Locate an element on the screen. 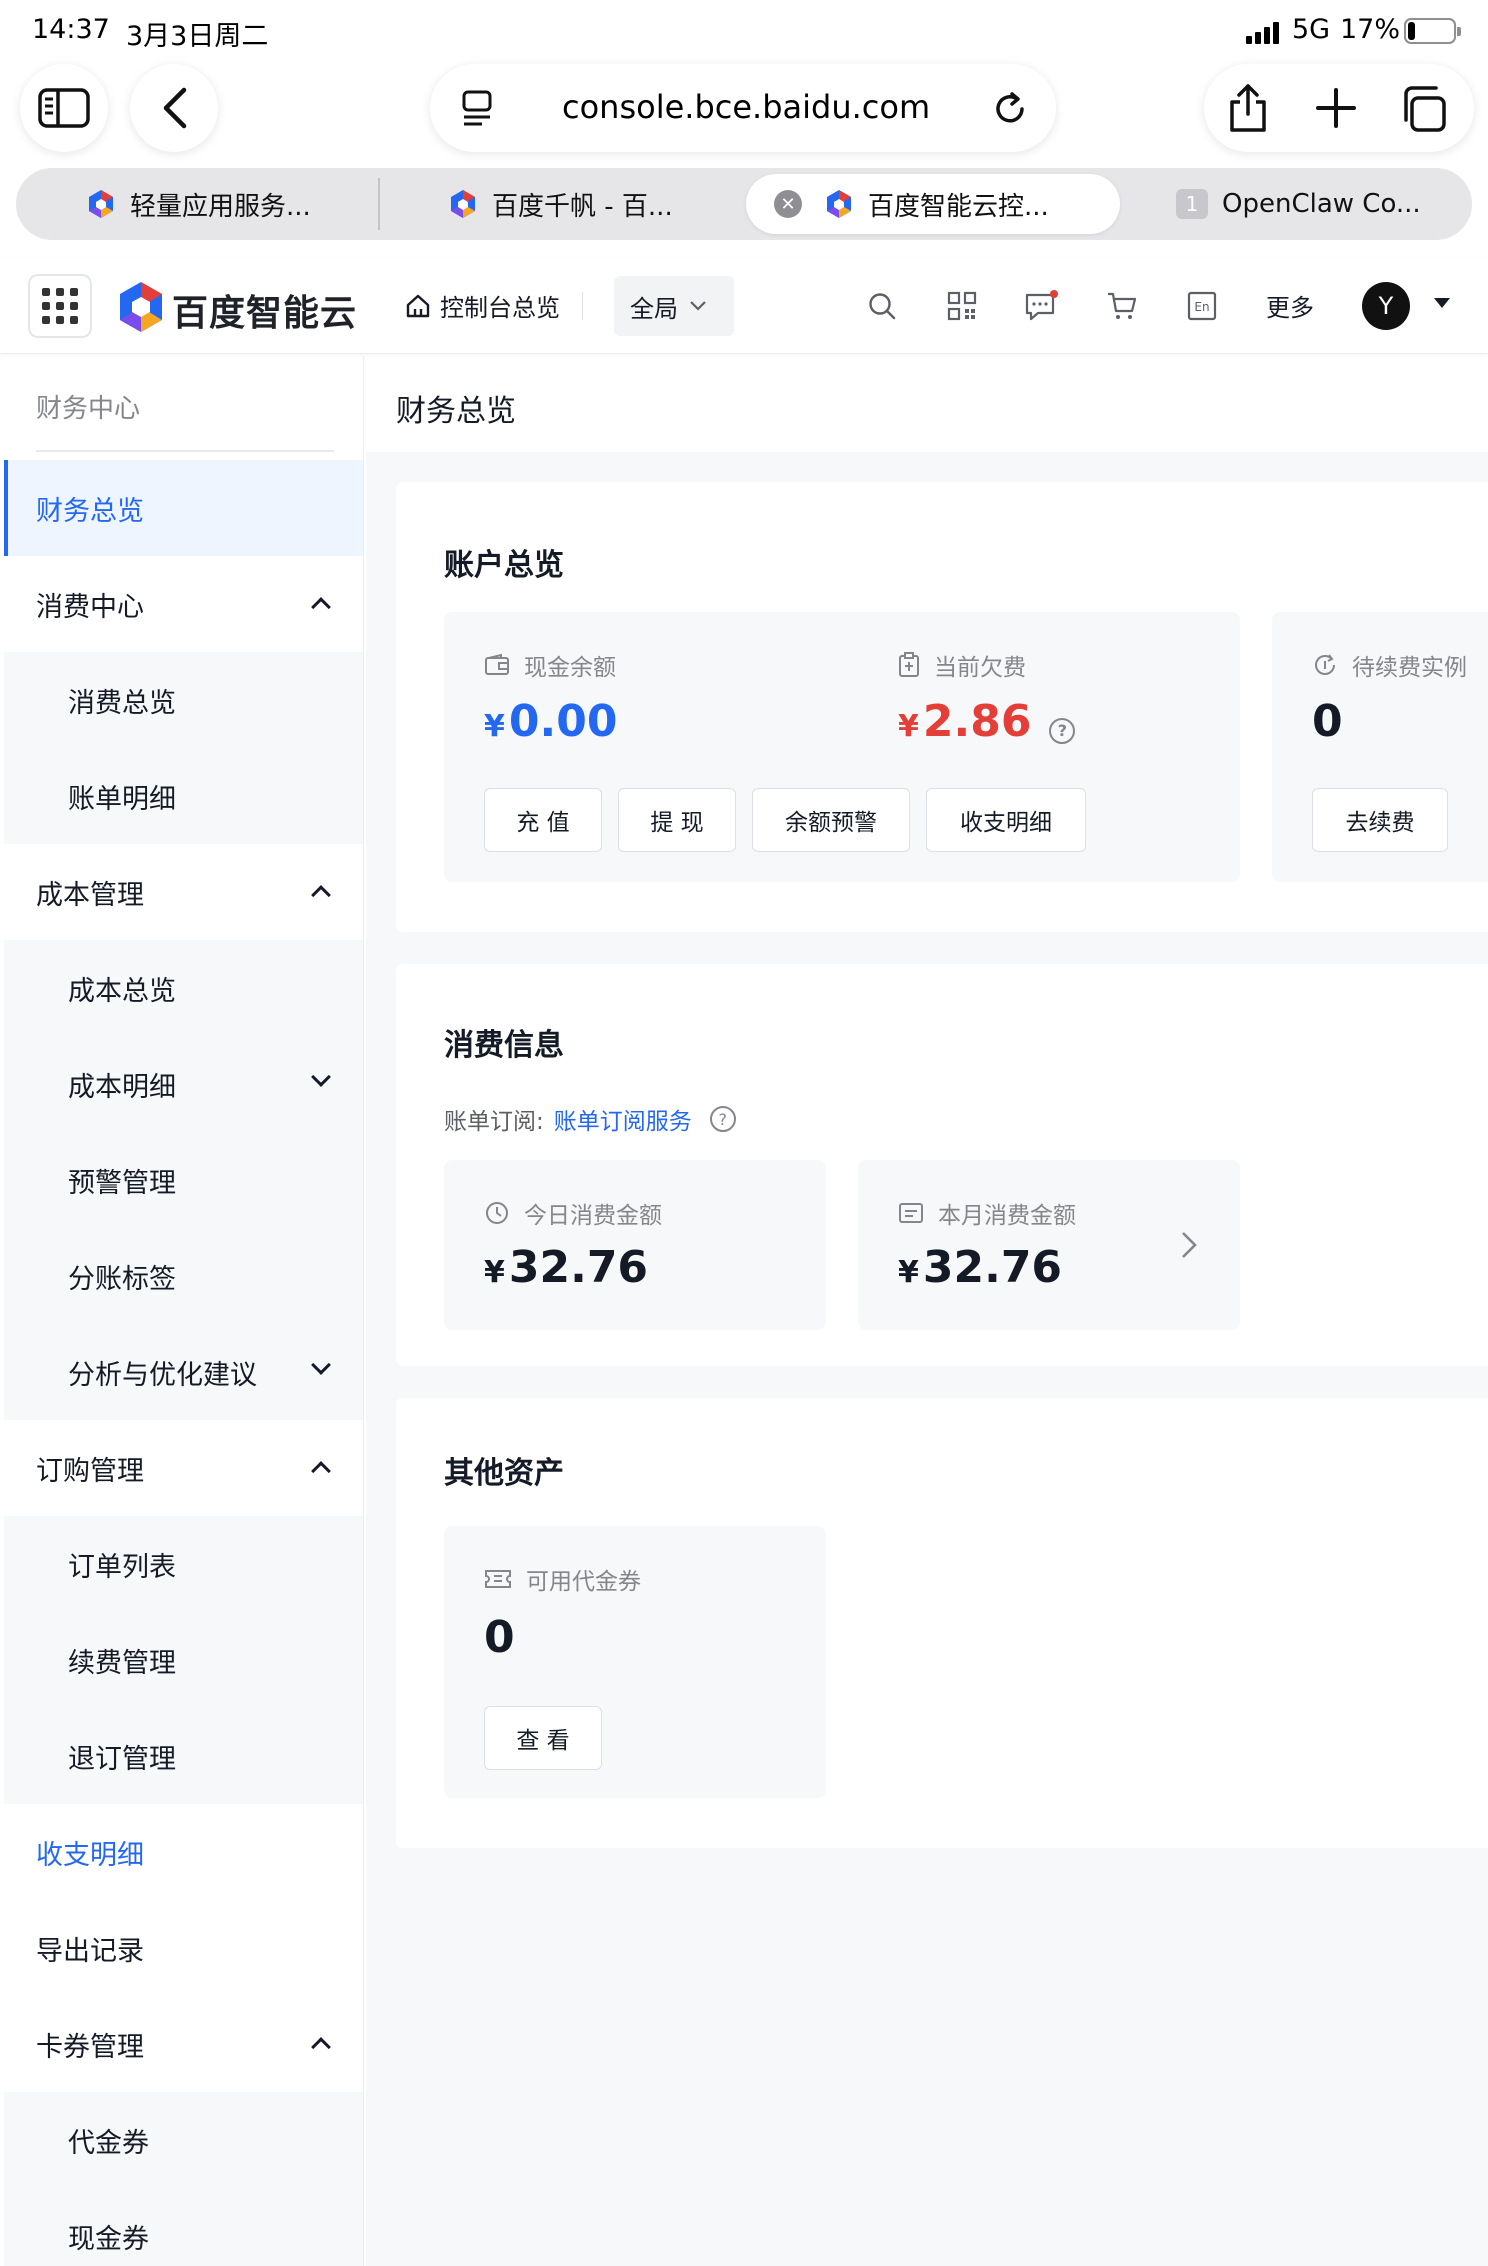 This screenshot has height=2266, width=1488. status-bar: 14:37 3月3日周二 5G 17% is located at coordinates (744, 30).